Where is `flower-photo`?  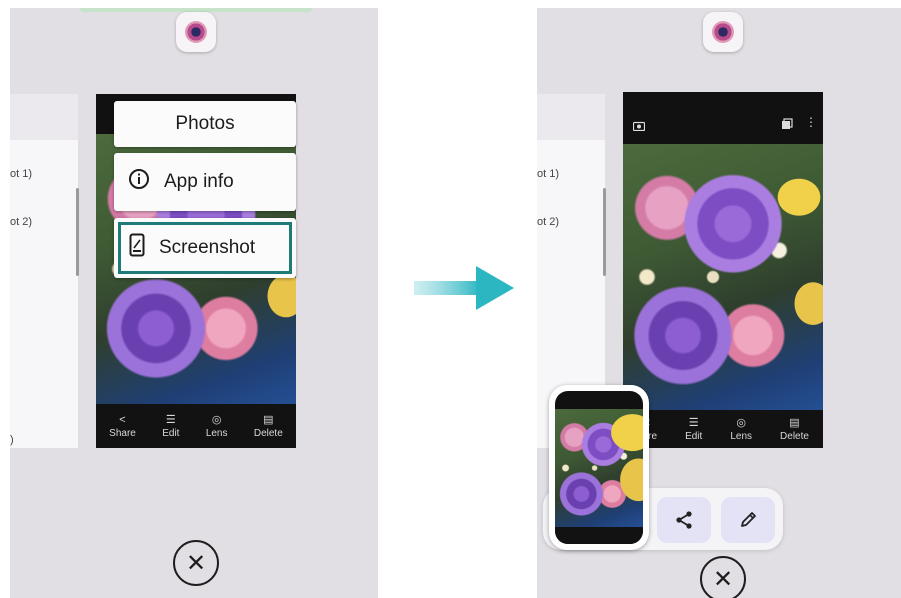
flower-photo is located at coordinates (723, 277).